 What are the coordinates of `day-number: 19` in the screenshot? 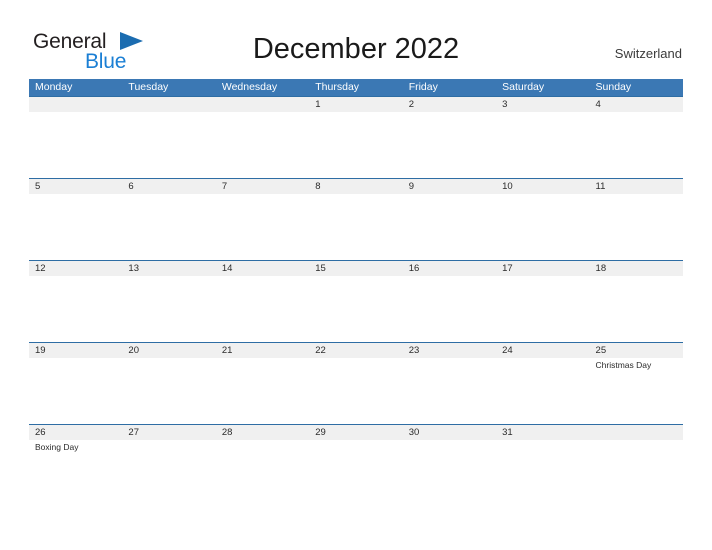 It's located at (75, 350).